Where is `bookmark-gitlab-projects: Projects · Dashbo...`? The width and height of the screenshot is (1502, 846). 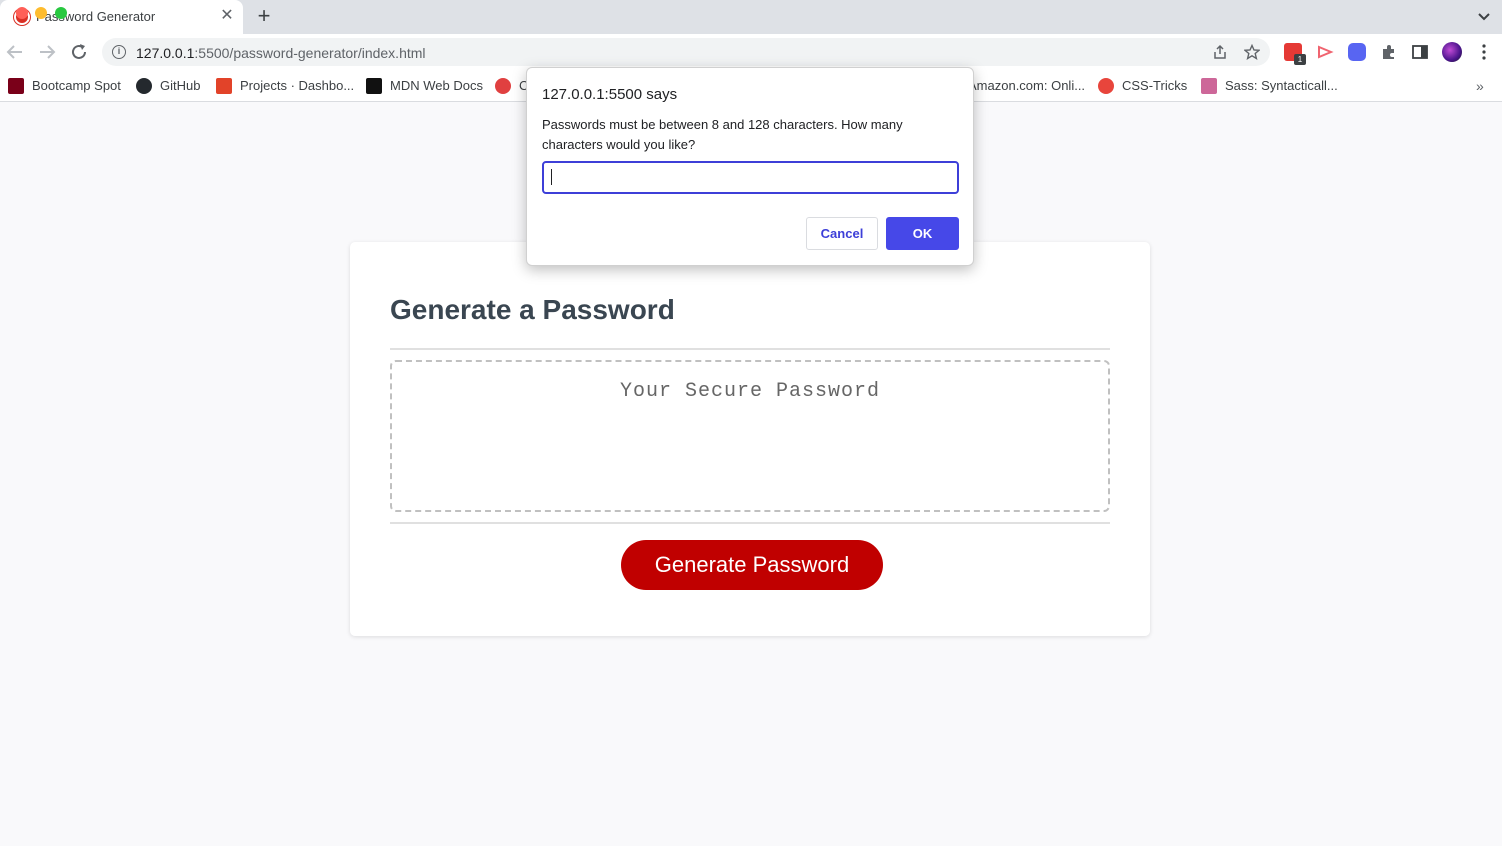
bookmark-gitlab-projects: Projects · Dashbo... is located at coordinates (285, 86).